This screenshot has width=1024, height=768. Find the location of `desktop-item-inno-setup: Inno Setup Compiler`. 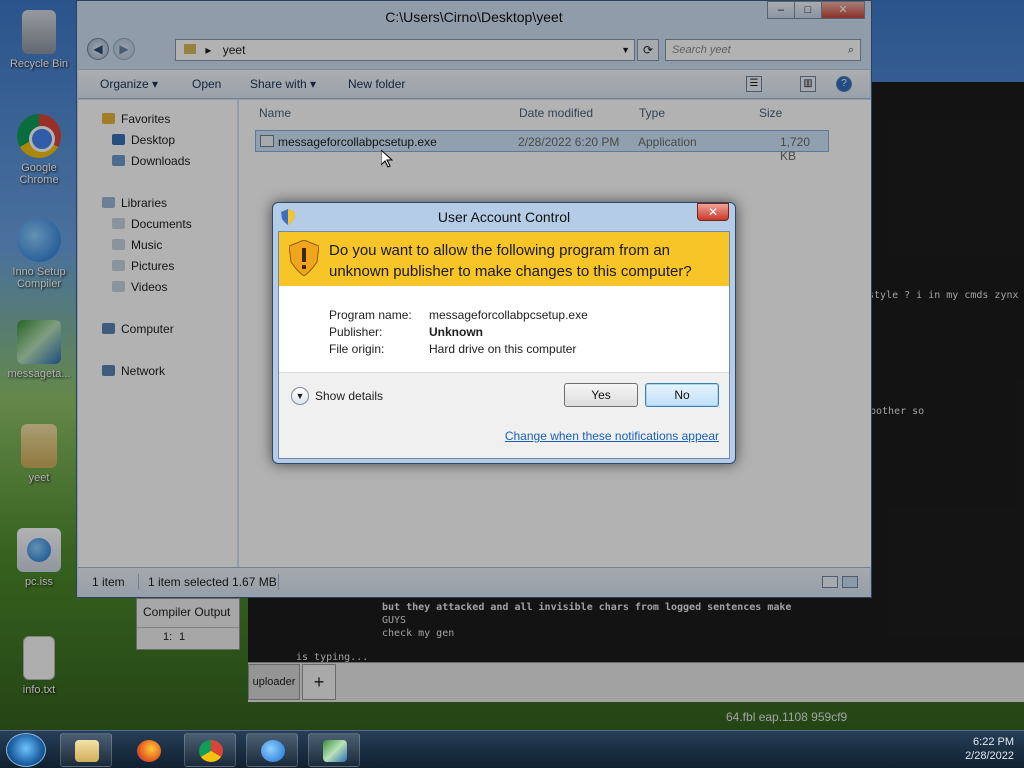

desktop-item-inno-setup: Inno Setup Compiler is located at coordinates (39, 254).